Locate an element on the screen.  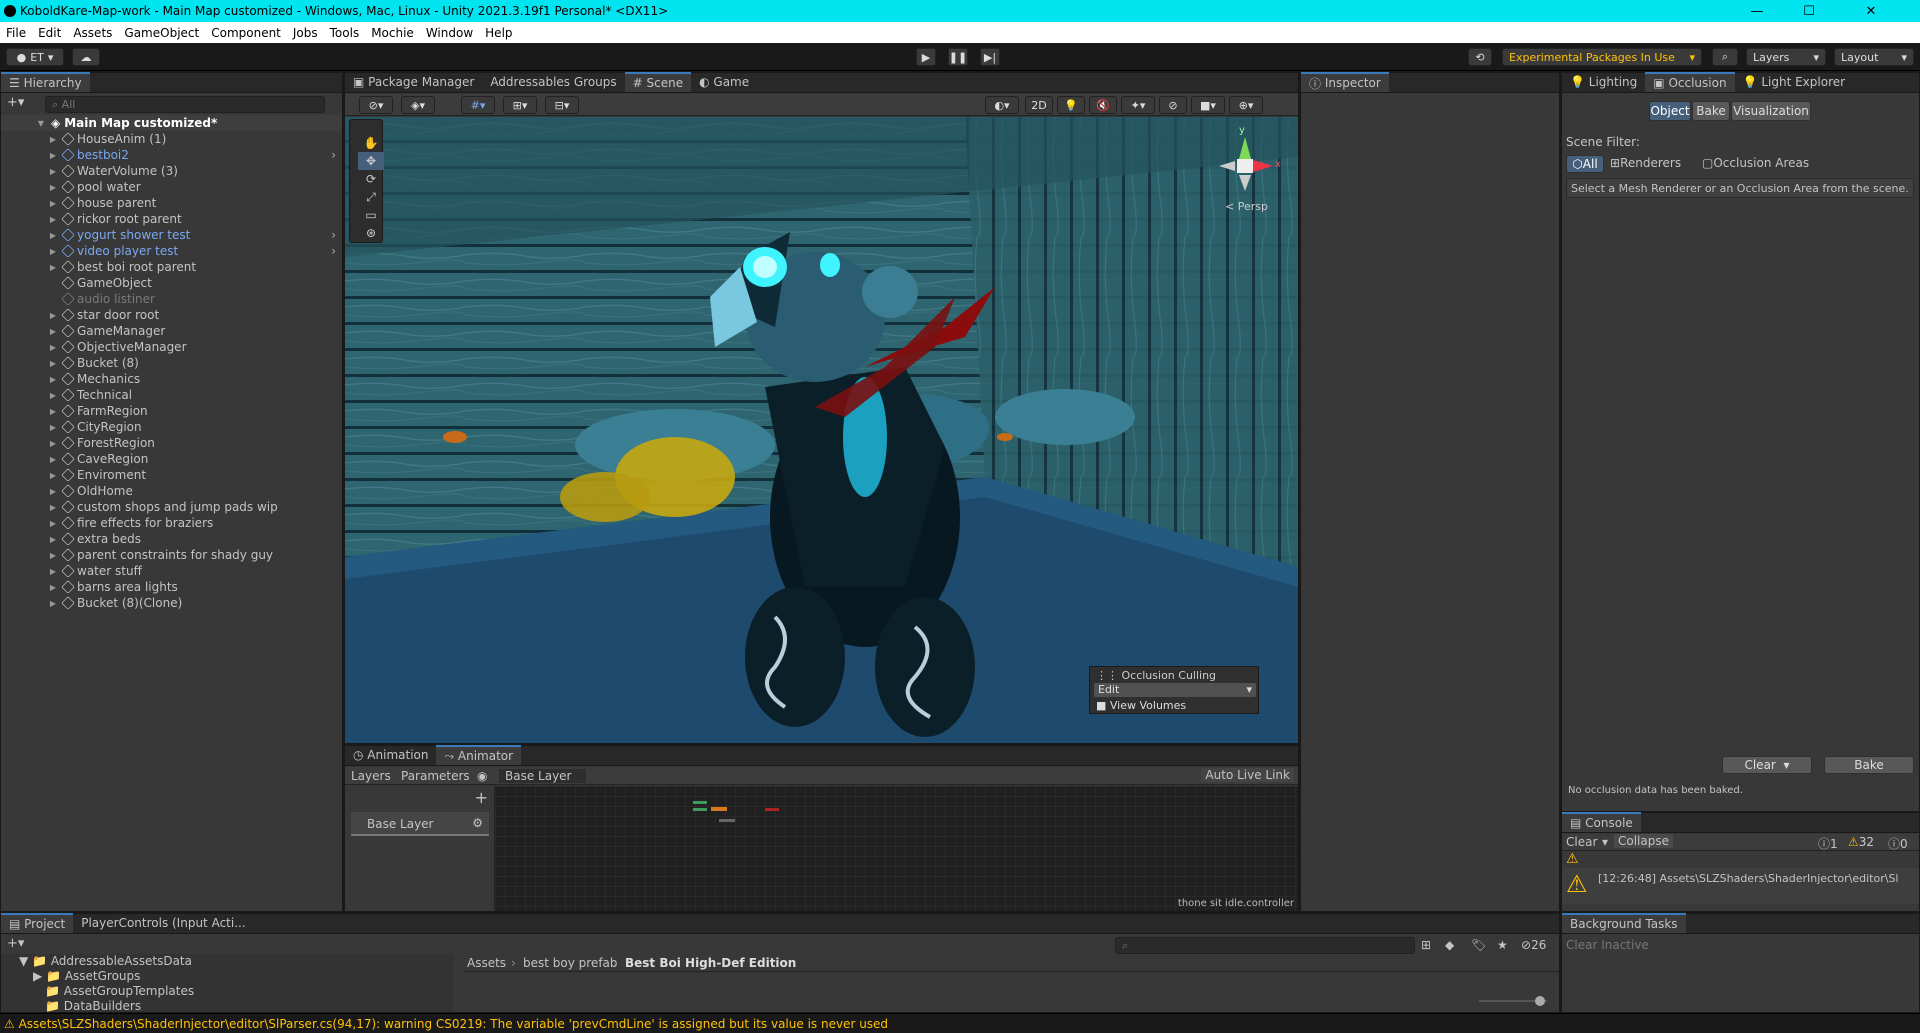
hierarchy-item: ▶ rickor root parent is located at coordinates (171, 219).